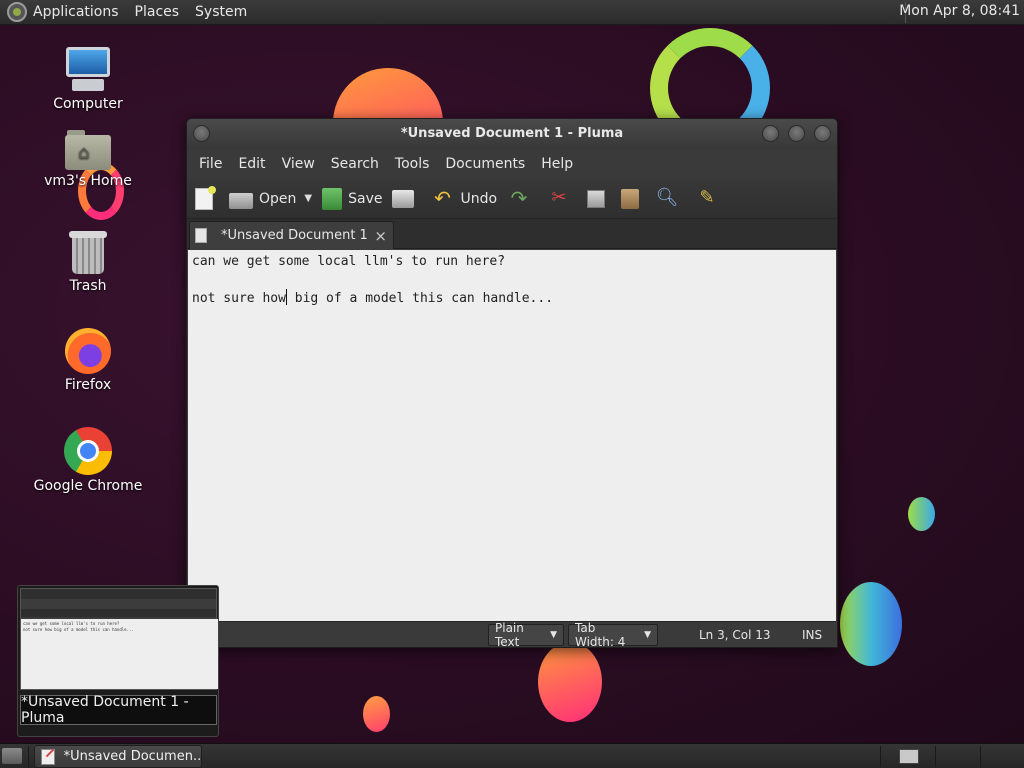 This screenshot has width=1024, height=768. I want to click on computer-icon, so click(88, 70).